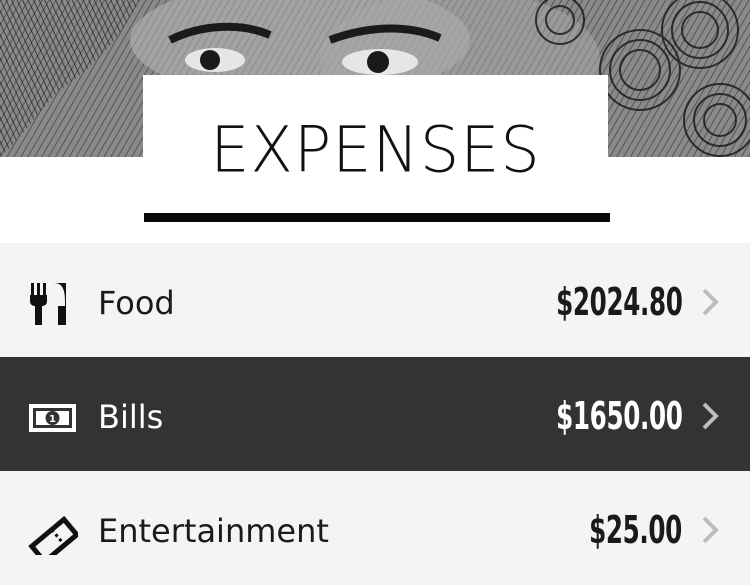 This screenshot has height=585, width=750. Describe the element at coordinates (375, 149) in the screenshot. I see `page-title: EXPENSES` at that location.